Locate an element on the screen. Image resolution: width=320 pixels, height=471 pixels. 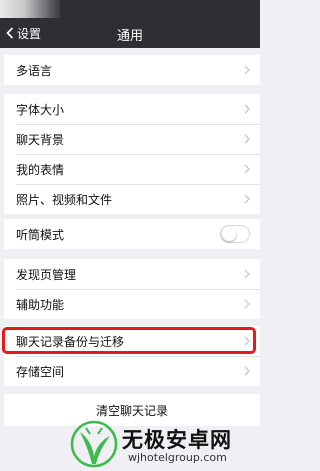
earpiece-mode-toggle is located at coordinates (235, 234).